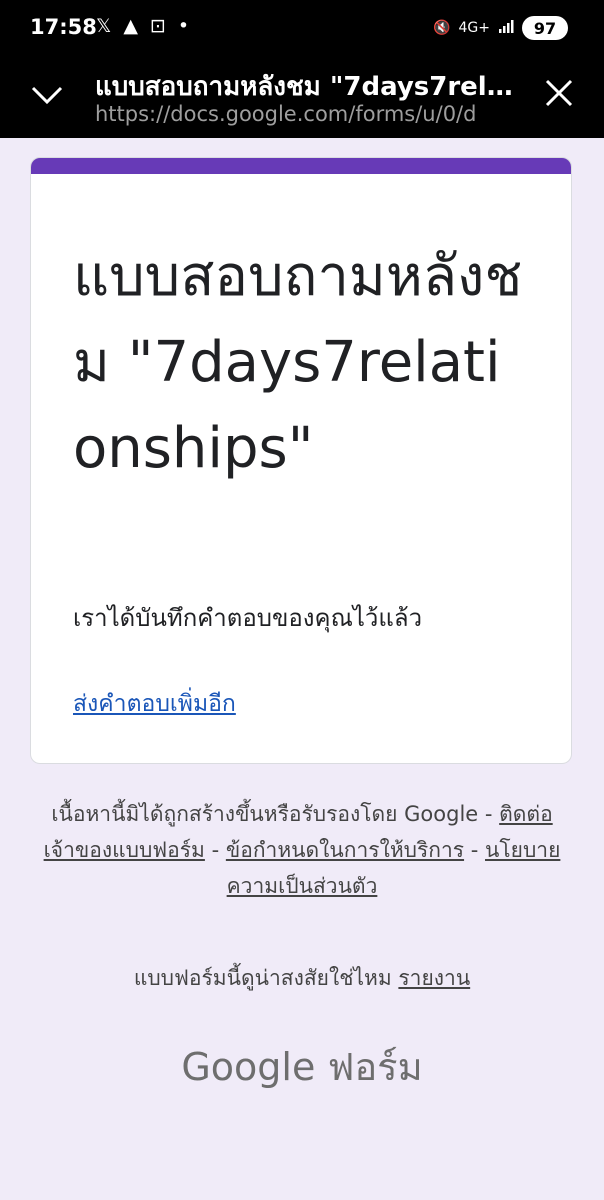  Describe the element at coordinates (142, 26) in the screenshot. I see `notification-icons: 𝕏 ▲ ⊡ •` at that location.